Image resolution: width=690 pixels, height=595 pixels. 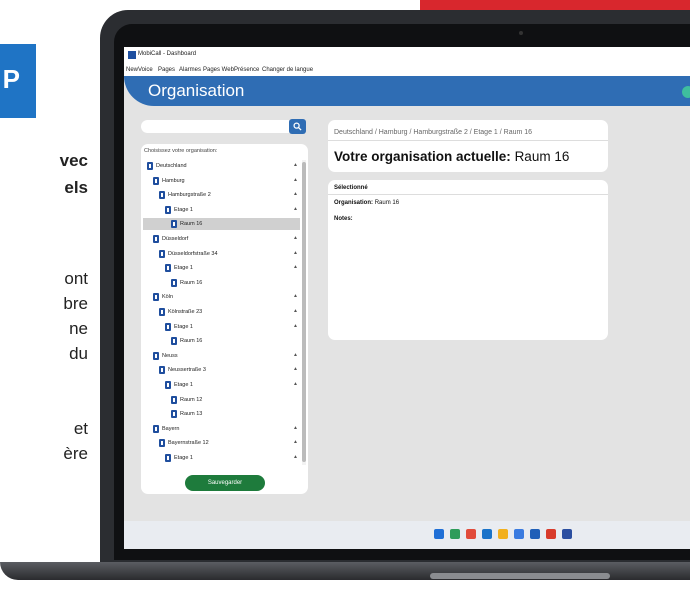 I want to click on tree-item: Bayern ▲, so click(x=221, y=429).